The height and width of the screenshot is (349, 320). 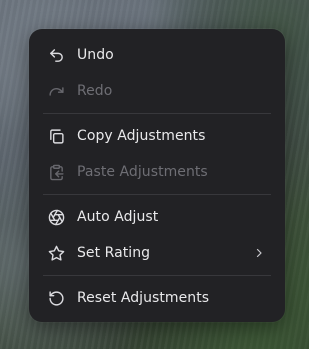 What do you see at coordinates (157, 55) in the screenshot?
I see `menu-item-undo: Undo` at bounding box center [157, 55].